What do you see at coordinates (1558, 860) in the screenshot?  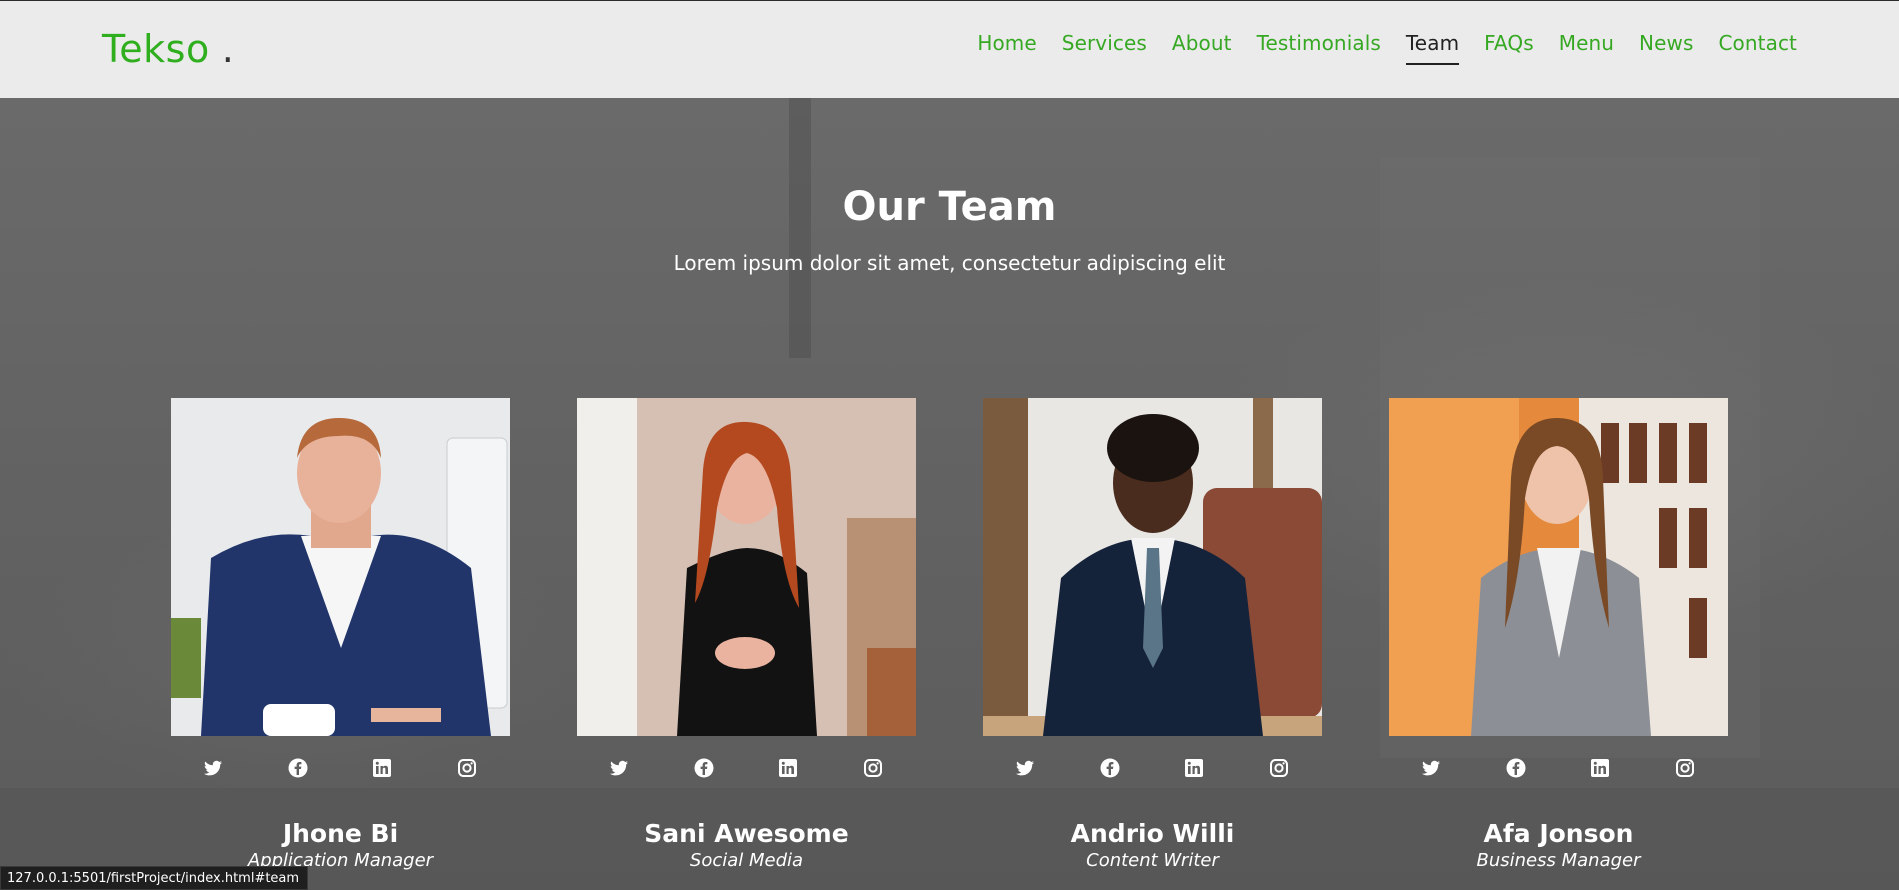 I see `member-role: Business Manager` at bounding box center [1558, 860].